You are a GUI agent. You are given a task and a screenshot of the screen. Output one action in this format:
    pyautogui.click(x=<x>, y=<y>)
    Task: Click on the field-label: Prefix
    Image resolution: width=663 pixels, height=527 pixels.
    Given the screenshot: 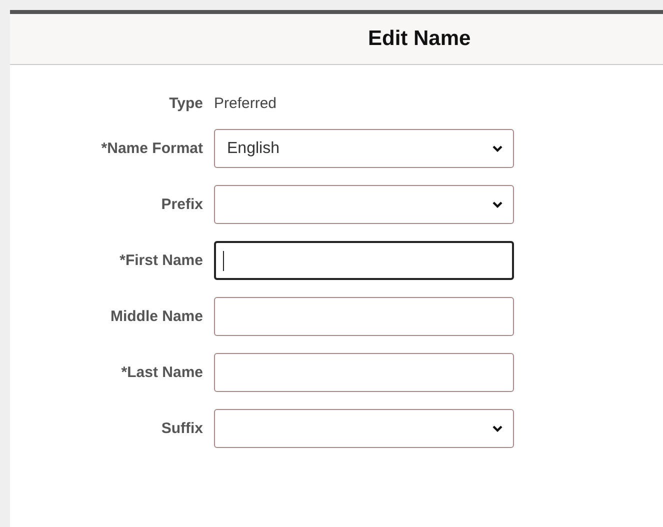 What is the action you would take?
    pyautogui.click(x=182, y=204)
    